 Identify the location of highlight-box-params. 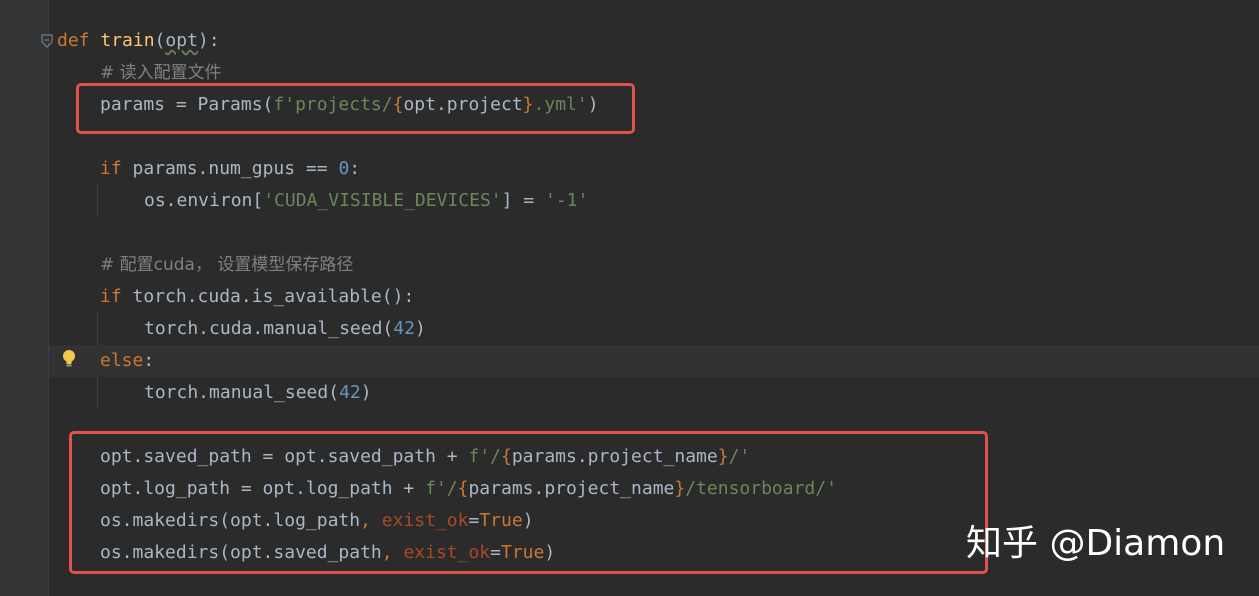
(355, 108).